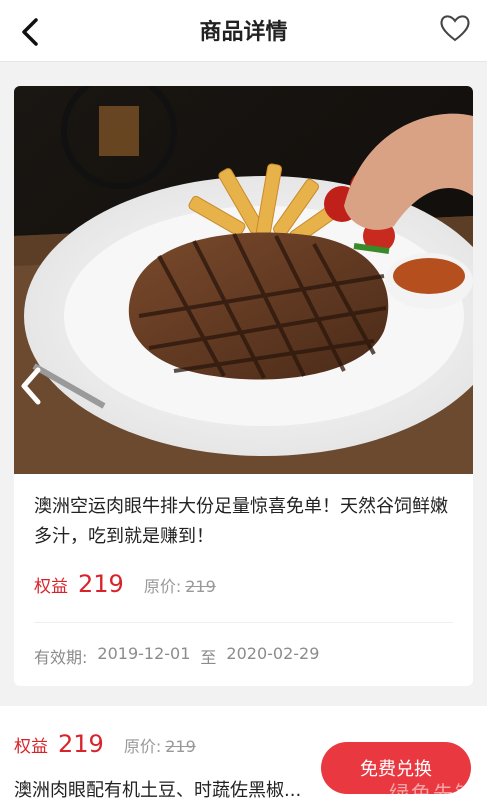 The width and height of the screenshot is (487, 812). What do you see at coordinates (243, 622) in the screenshot?
I see `divider` at bounding box center [243, 622].